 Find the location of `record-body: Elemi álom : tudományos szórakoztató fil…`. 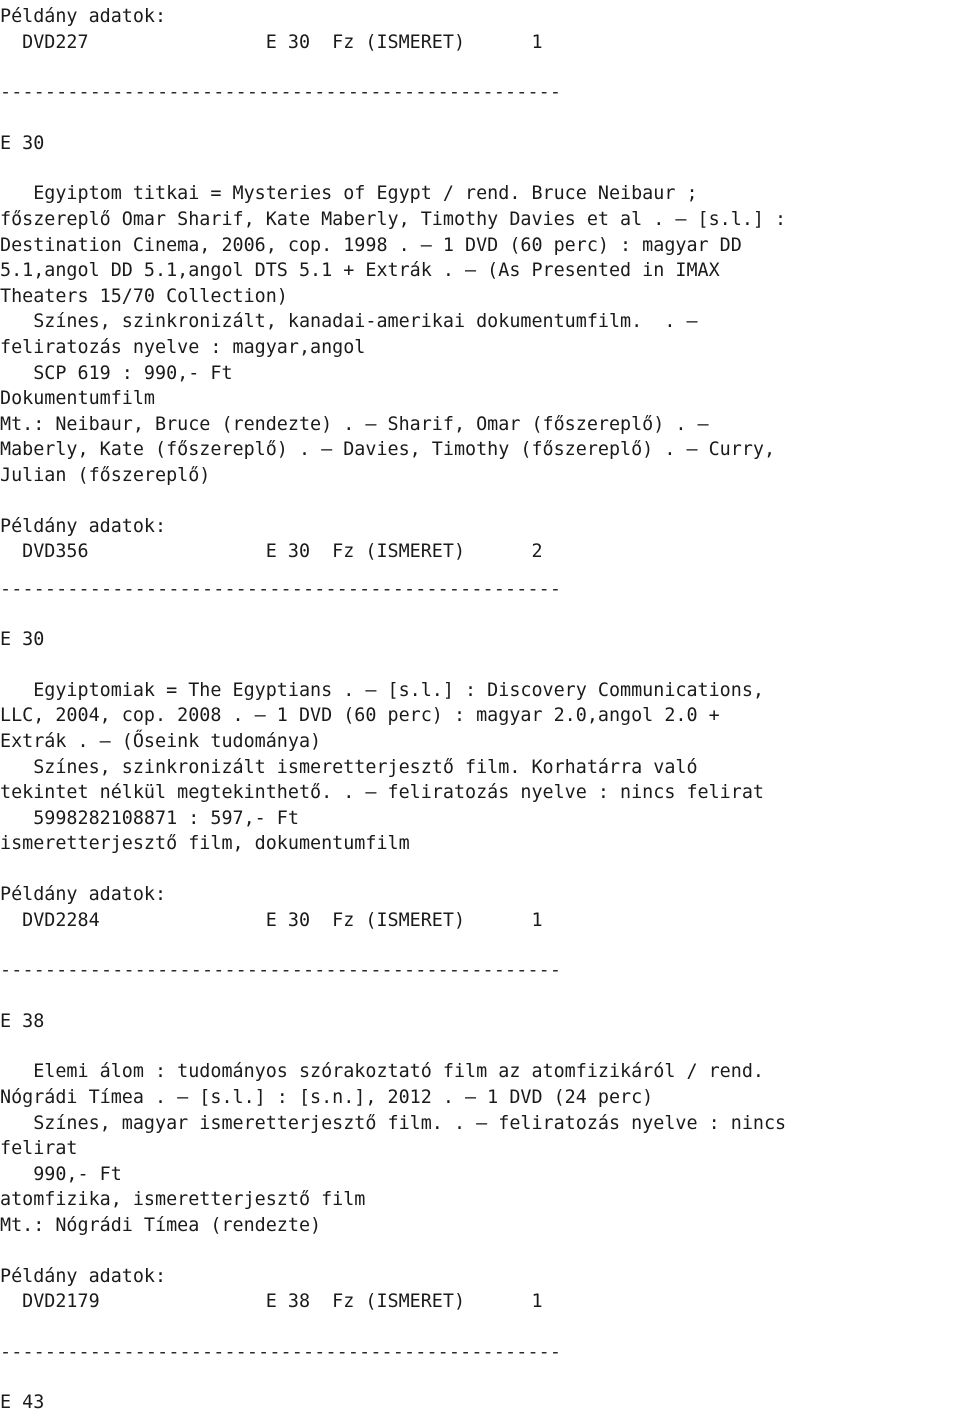

record-body: Elemi álom : tudományos szórakoztató fil… is located at coordinates (393, 1148).